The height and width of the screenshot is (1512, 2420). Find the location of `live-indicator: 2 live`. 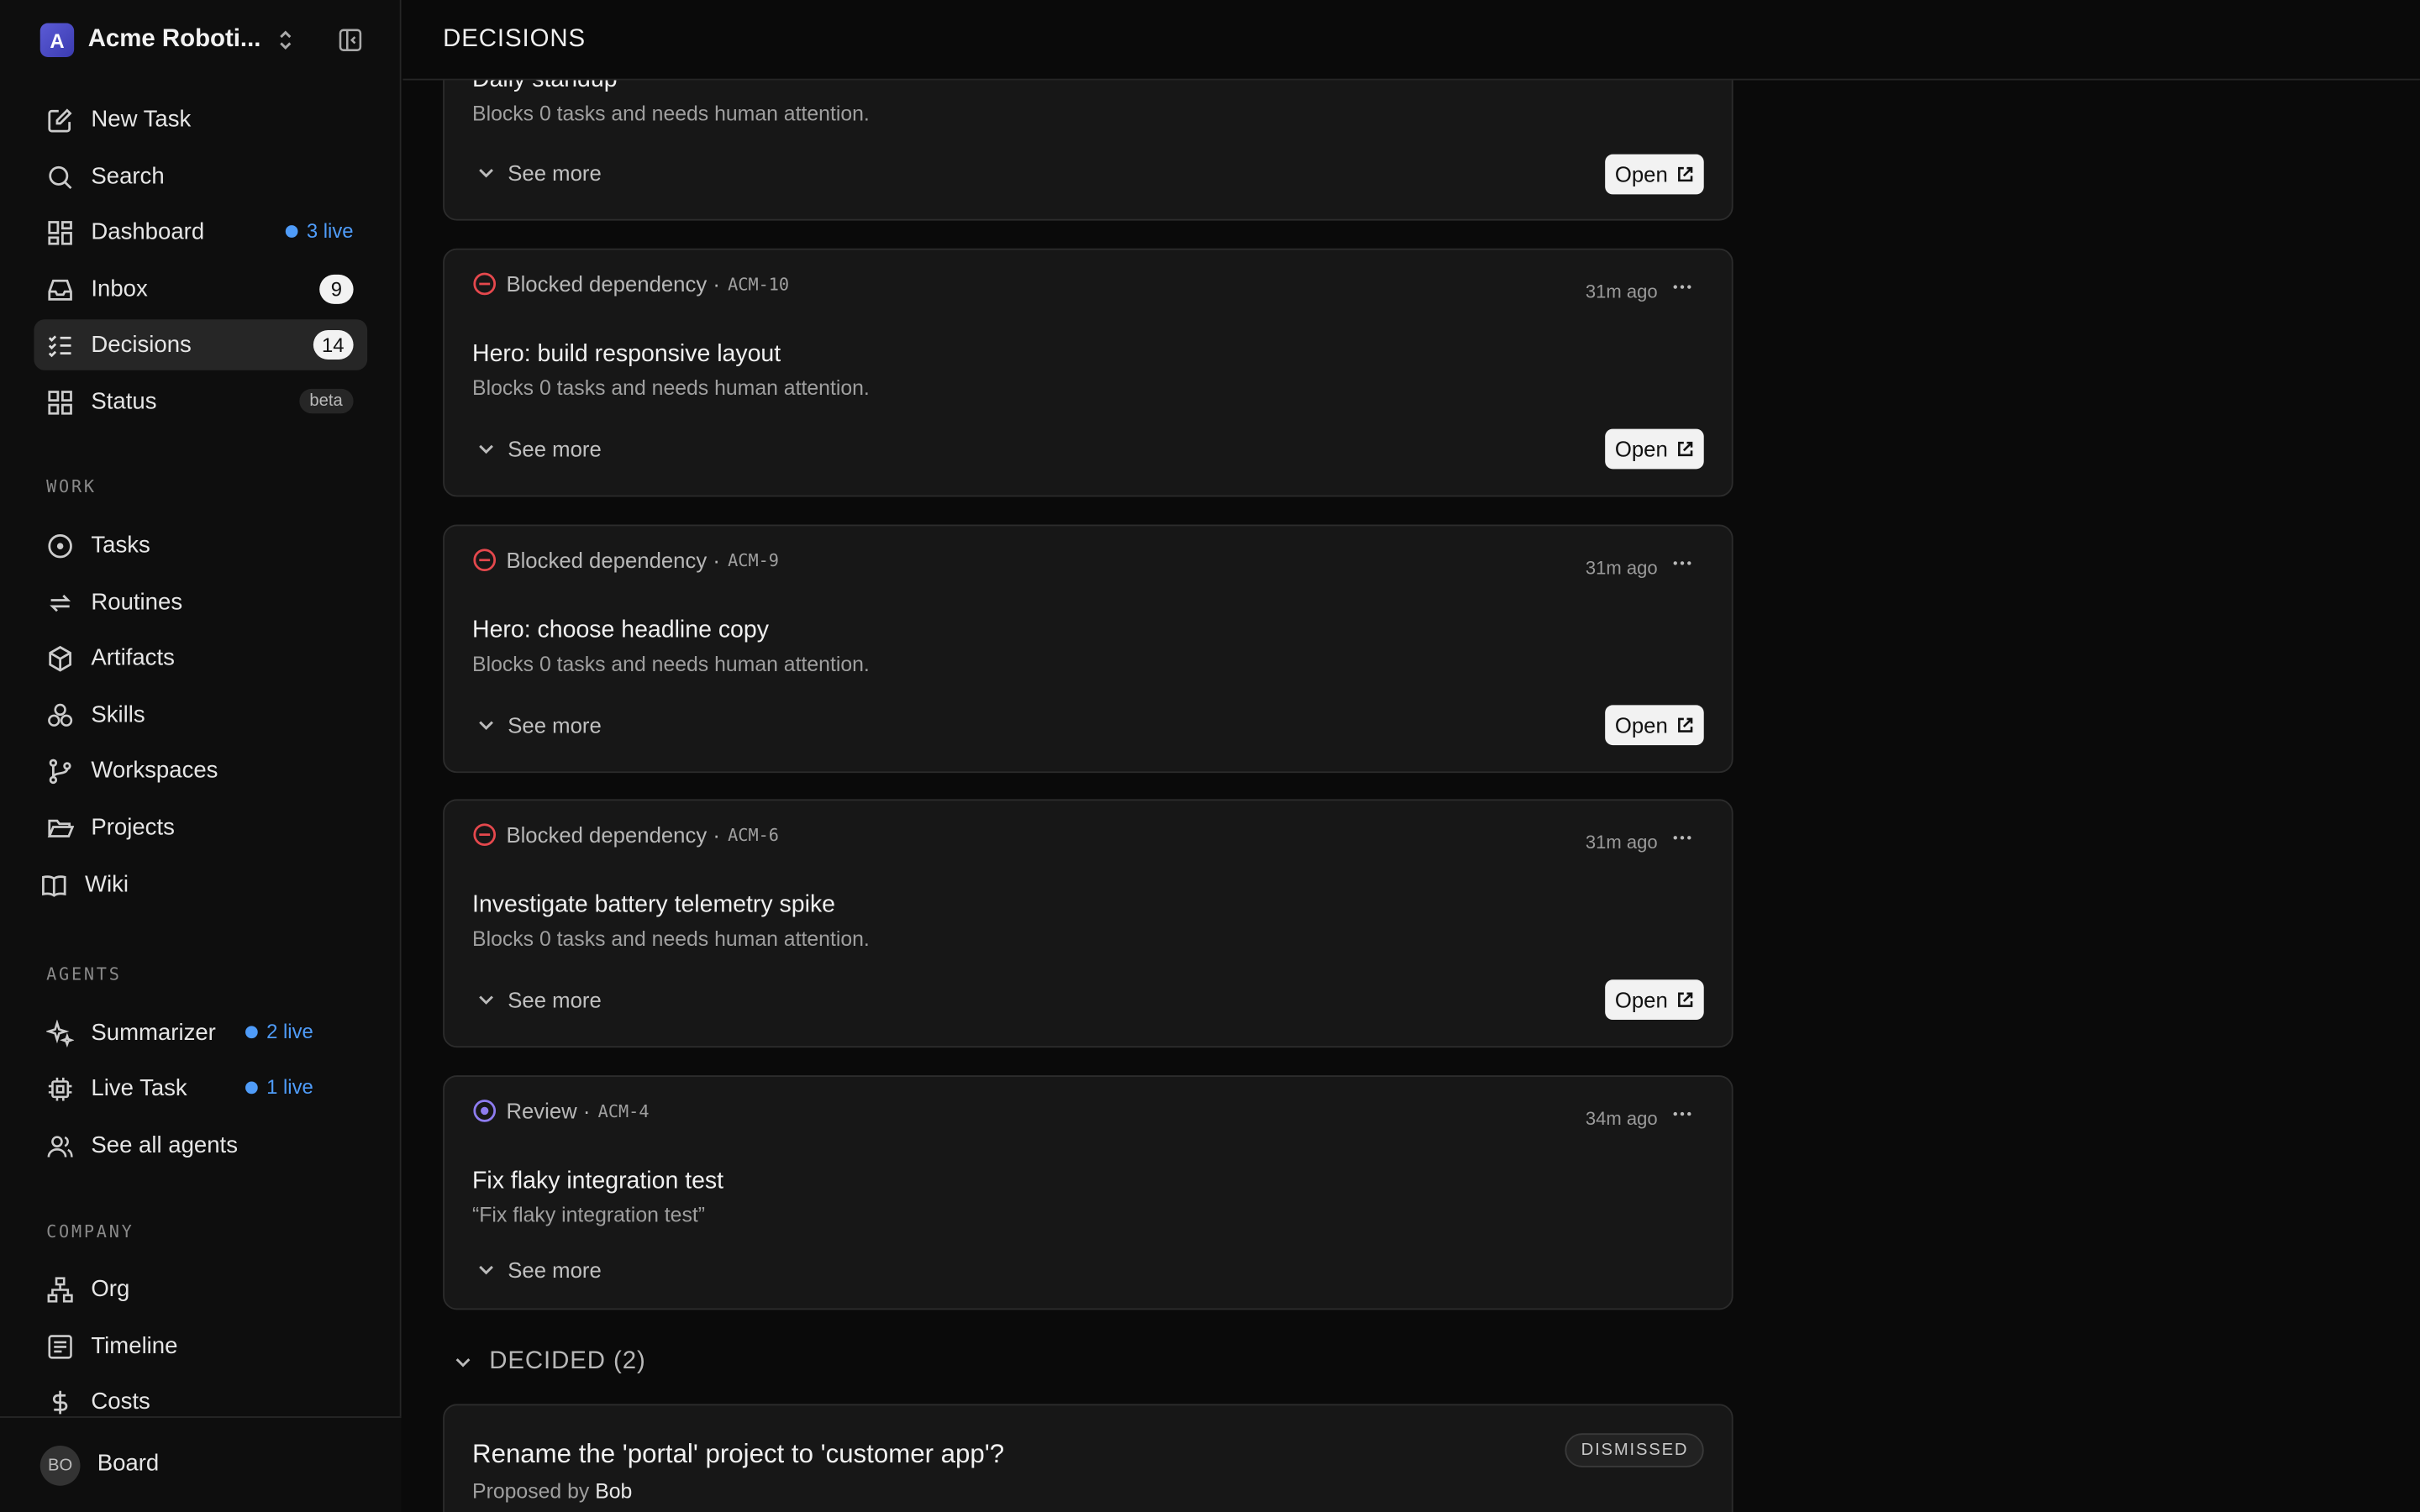

live-indicator: 2 live is located at coordinates (279, 1031).